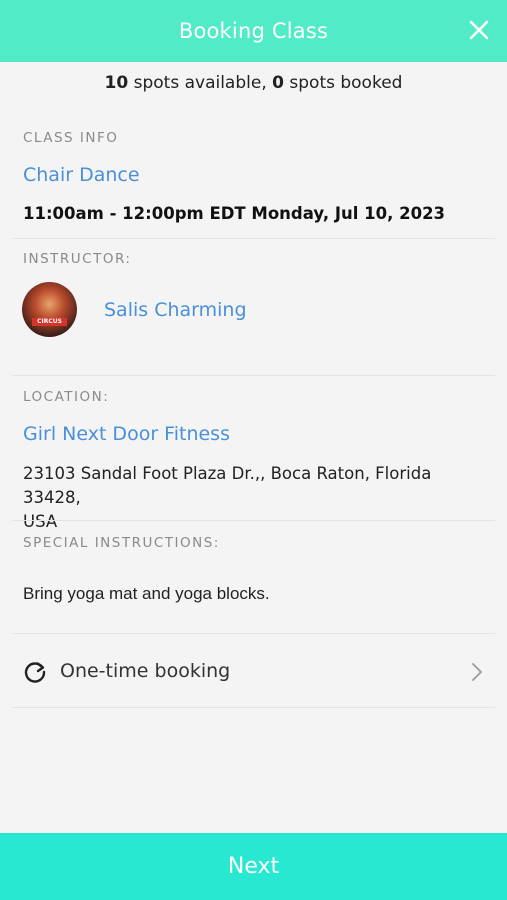 This screenshot has height=900, width=507. What do you see at coordinates (81, 175) in the screenshot?
I see `class-name-link: Chair Dance` at bounding box center [81, 175].